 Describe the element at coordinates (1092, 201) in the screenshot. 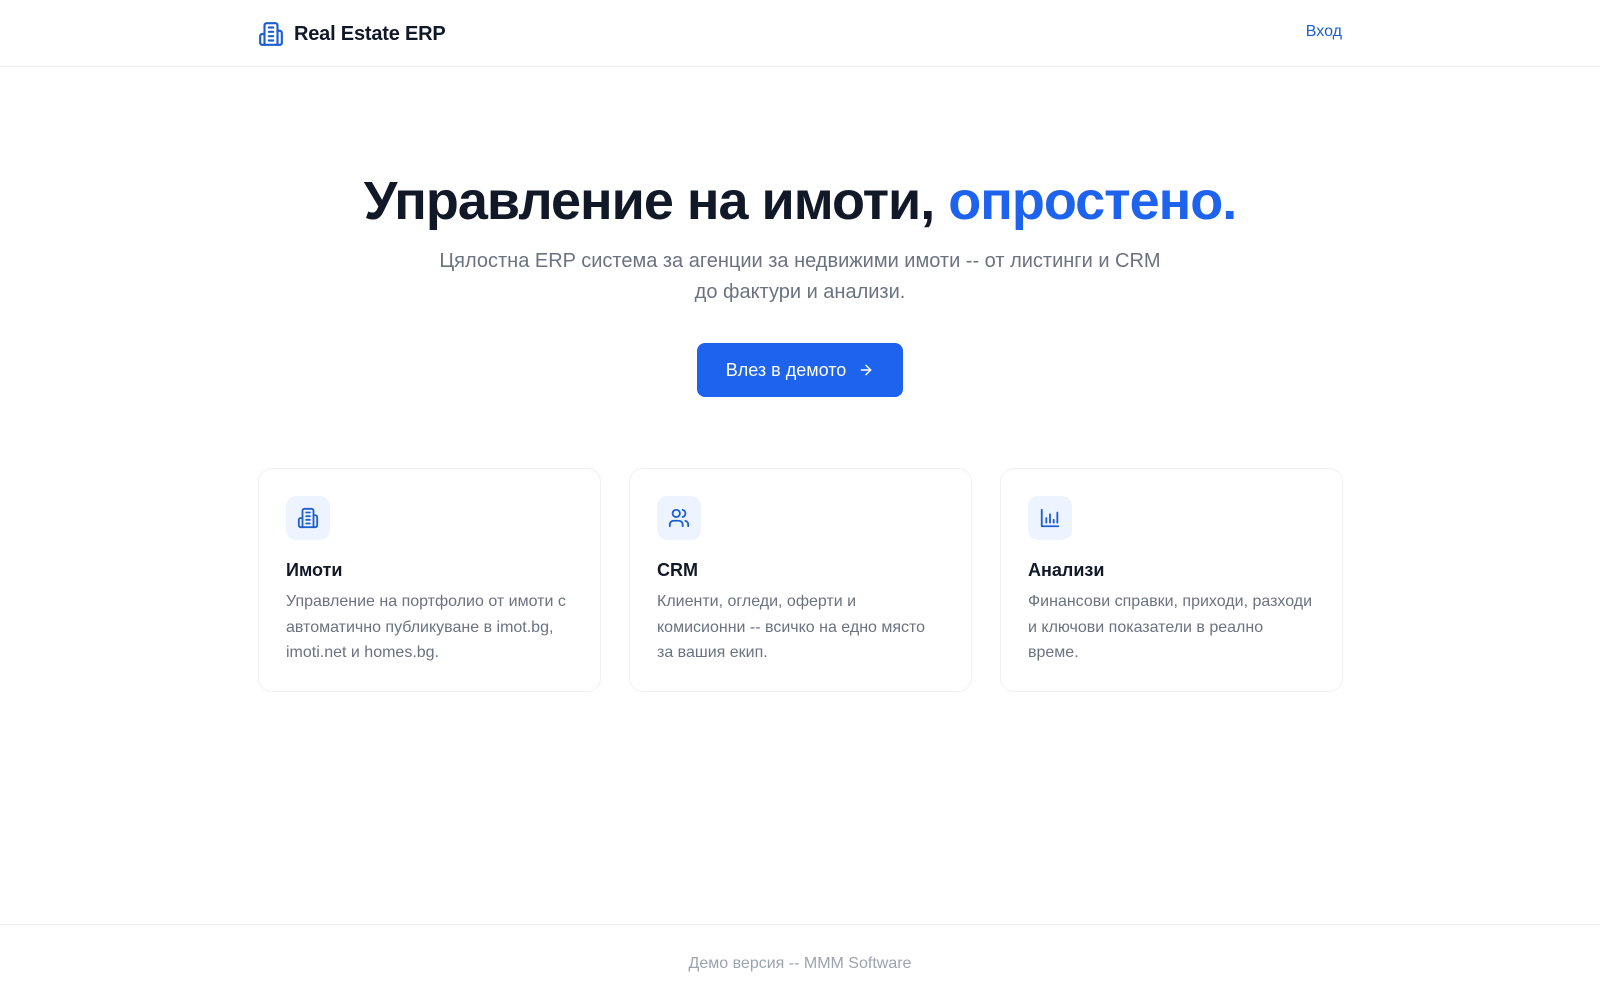

I see `hero-title-accent: опростено.` at that location.